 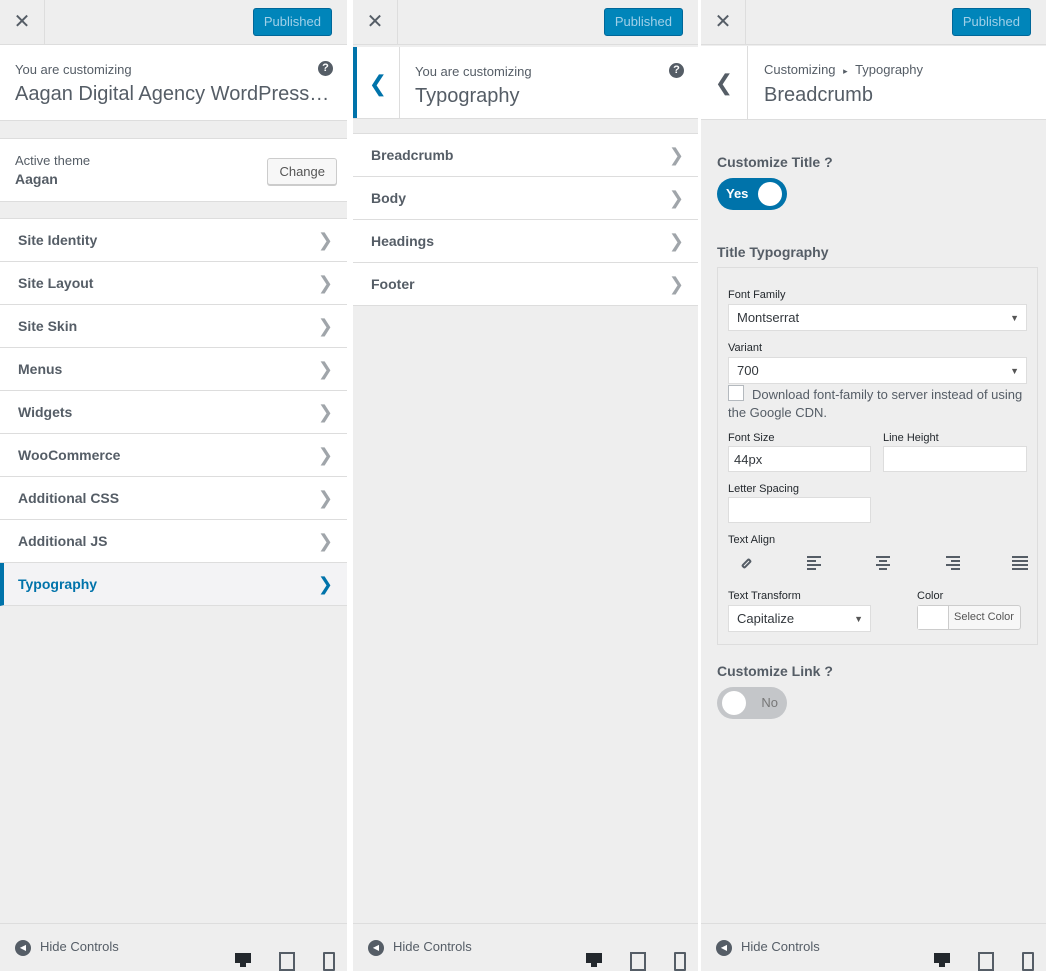 What do you see at coordinates (525, 83) in the screenshot?
I see `section-header: ❮ You are customizing Typography ?` at bounding box center [525, 83].